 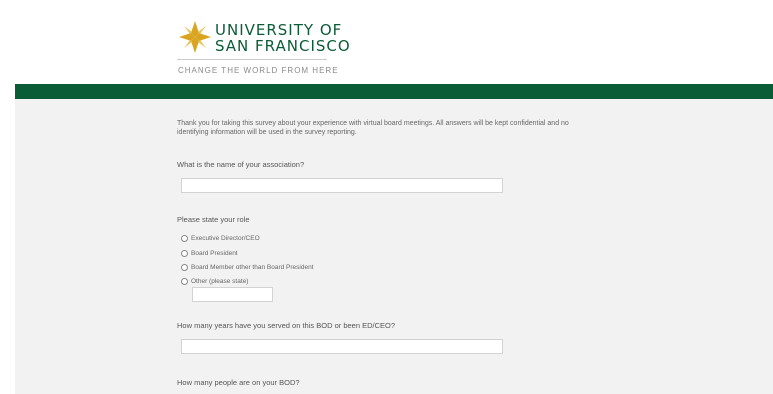 I want to click on logo-divider, so click(x=252, y=59).